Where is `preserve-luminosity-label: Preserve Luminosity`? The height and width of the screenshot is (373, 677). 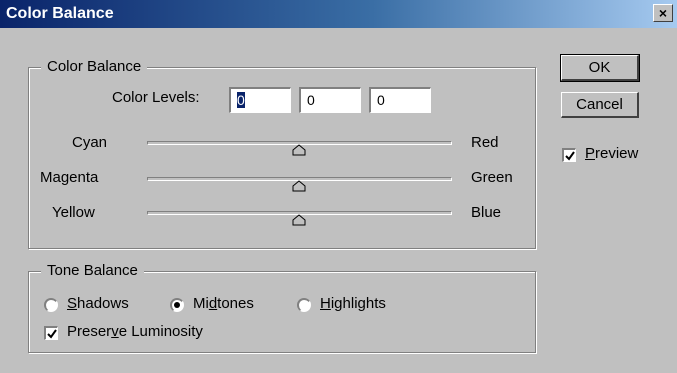 preserve-luminosity-label: Preserve Luminosity is located at coordinates (135, 331).